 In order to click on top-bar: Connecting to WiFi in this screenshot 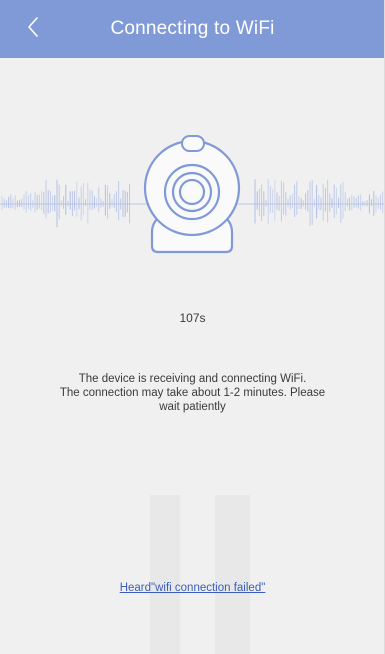, I will do `click(192, 29)`.